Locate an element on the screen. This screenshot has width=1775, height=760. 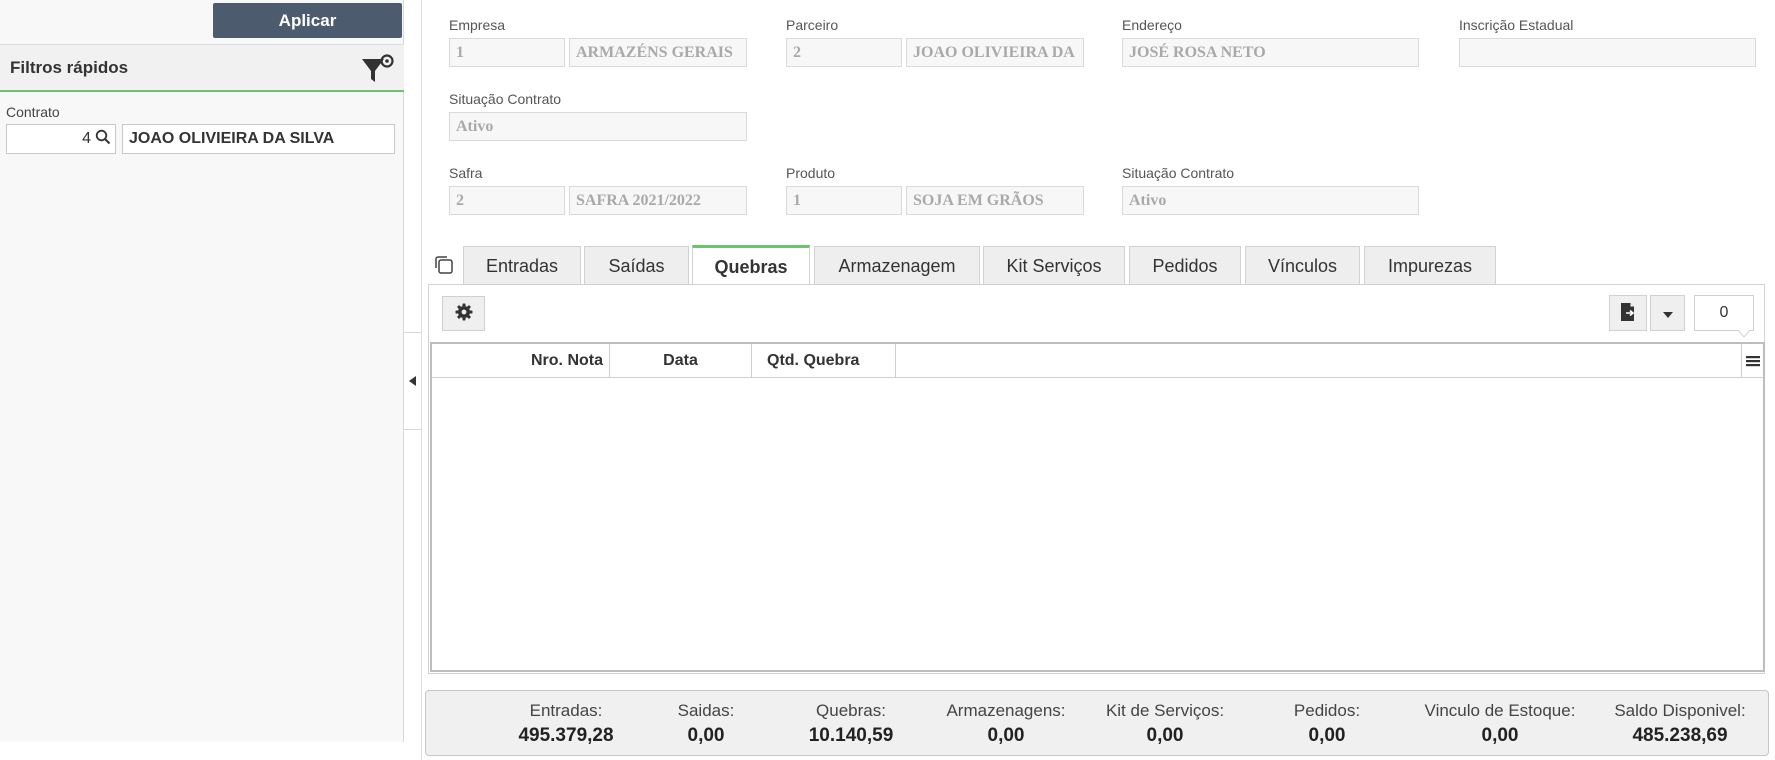
produto-name-field: SOJA EM GRÃOS is located at coordinates (995, 200).